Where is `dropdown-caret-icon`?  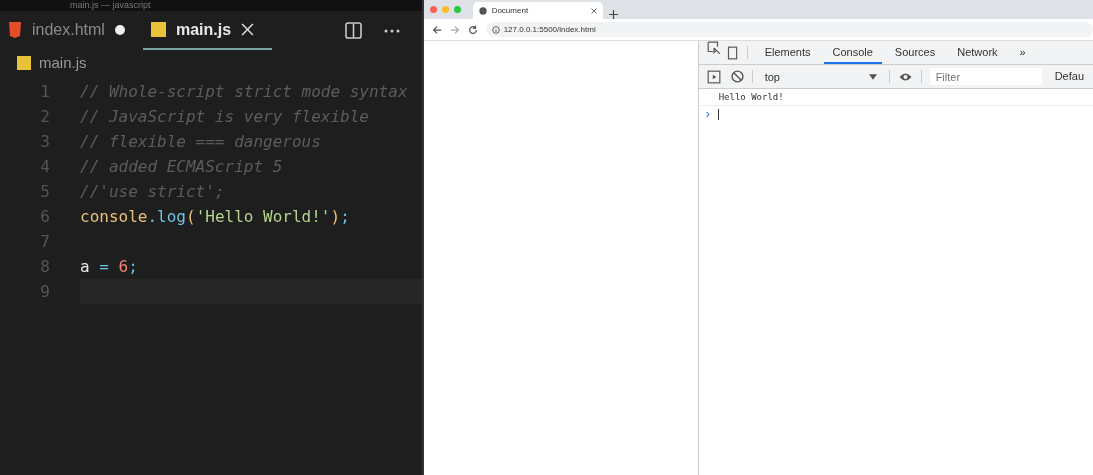 dropdown-caret-icon is located at coordinates (872, 76).